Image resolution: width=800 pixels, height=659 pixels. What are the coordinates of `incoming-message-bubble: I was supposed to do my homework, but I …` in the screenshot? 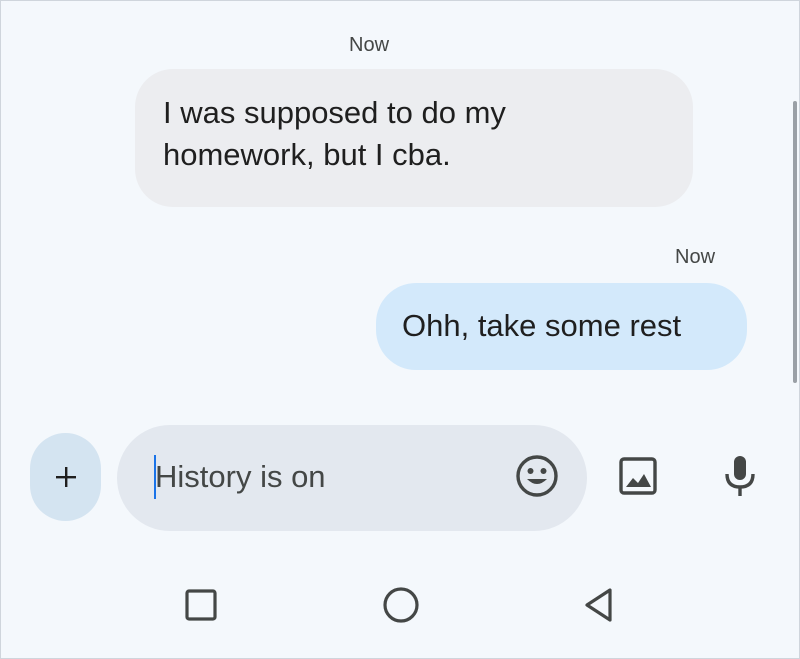 It's located at (414, 138).